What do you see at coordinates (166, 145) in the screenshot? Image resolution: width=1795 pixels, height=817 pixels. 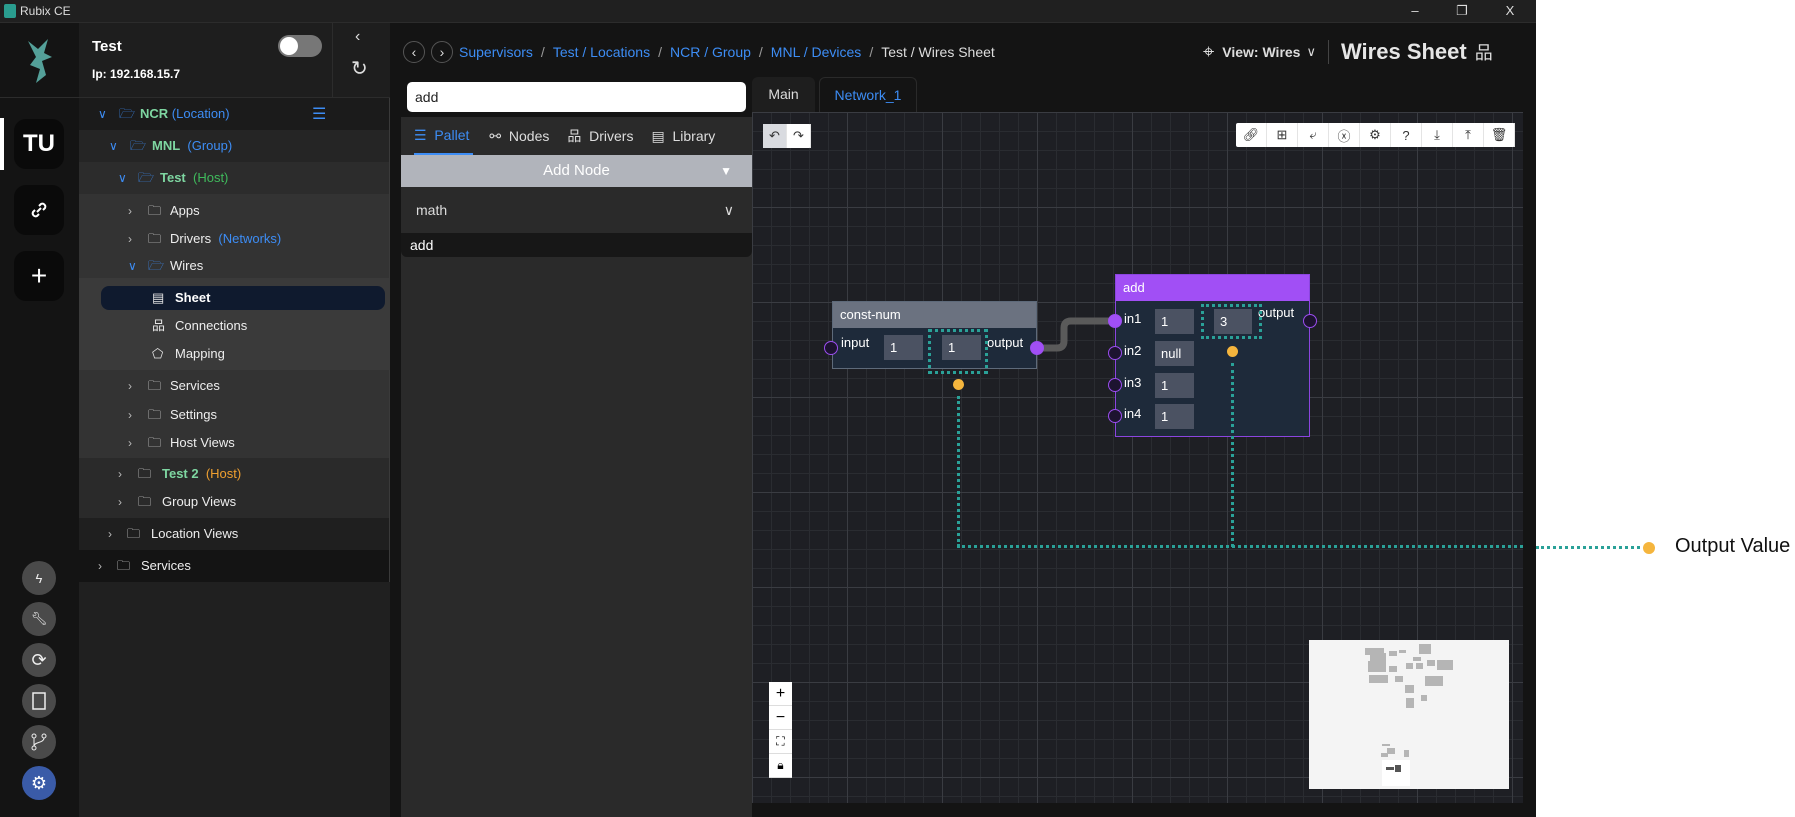 I see `tree-item-label: MNL` at bounding box center [166, 145].